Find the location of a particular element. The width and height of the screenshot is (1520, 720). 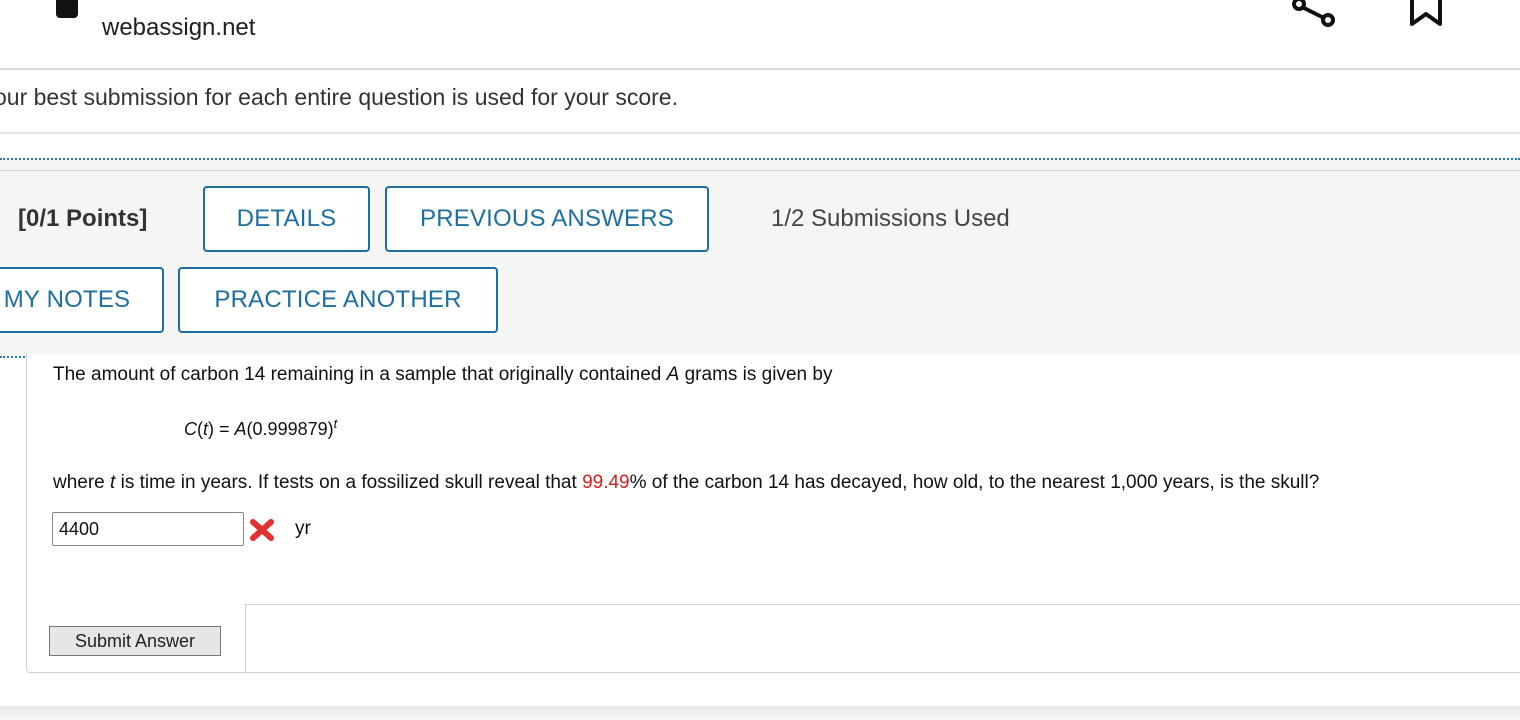

unit-label: yr is located at coordinates (303, 528).